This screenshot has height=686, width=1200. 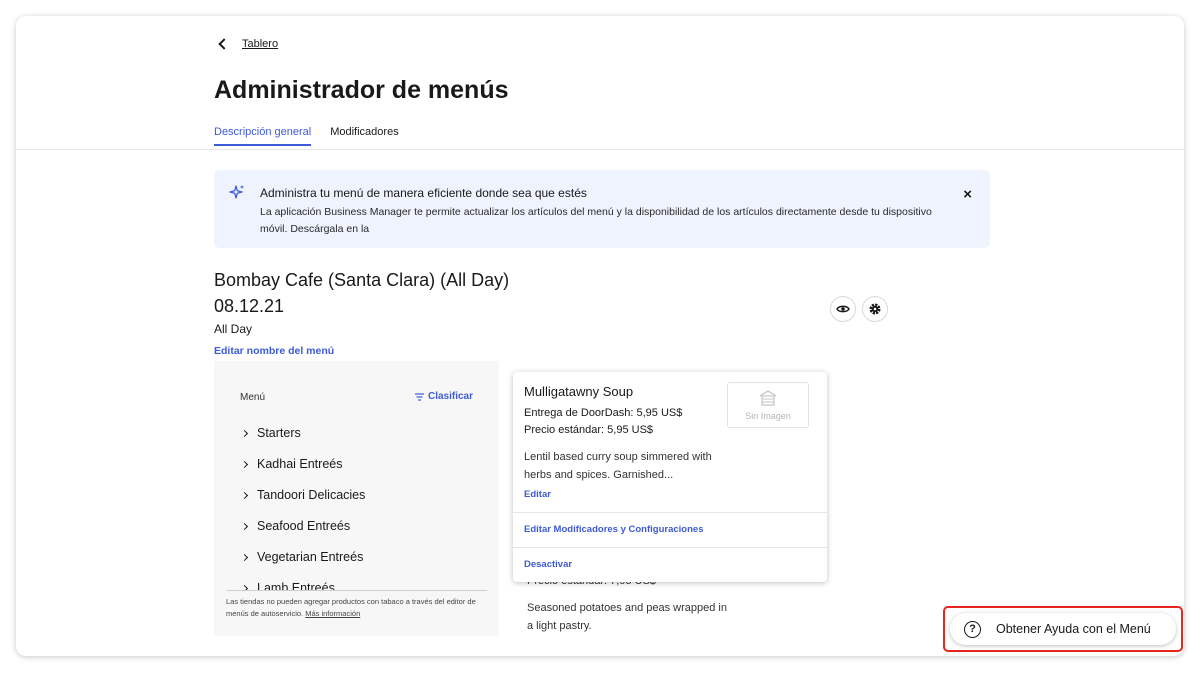 I want to click on item-standard-price: Precio estándar: 5,95 US$, so click(x=589, y=430).